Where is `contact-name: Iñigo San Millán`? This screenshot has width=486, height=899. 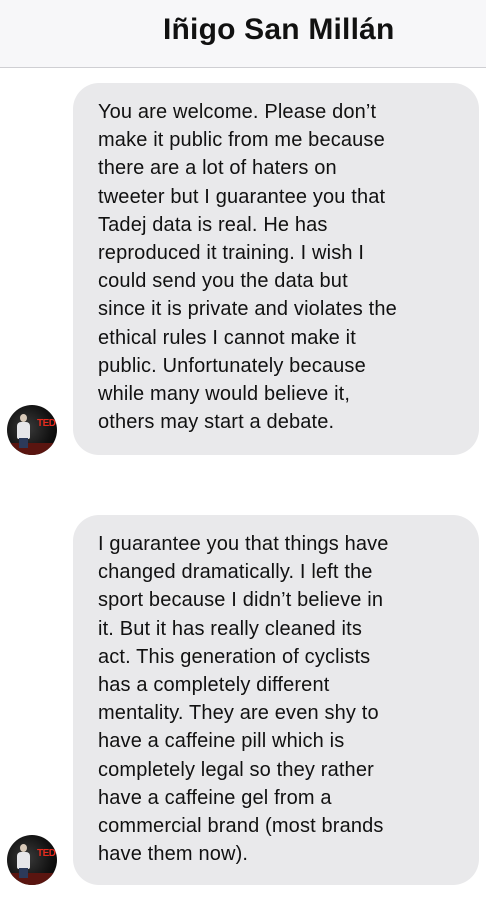 contact-name: Iñigo San Millán is located at coordinates (279, 30).